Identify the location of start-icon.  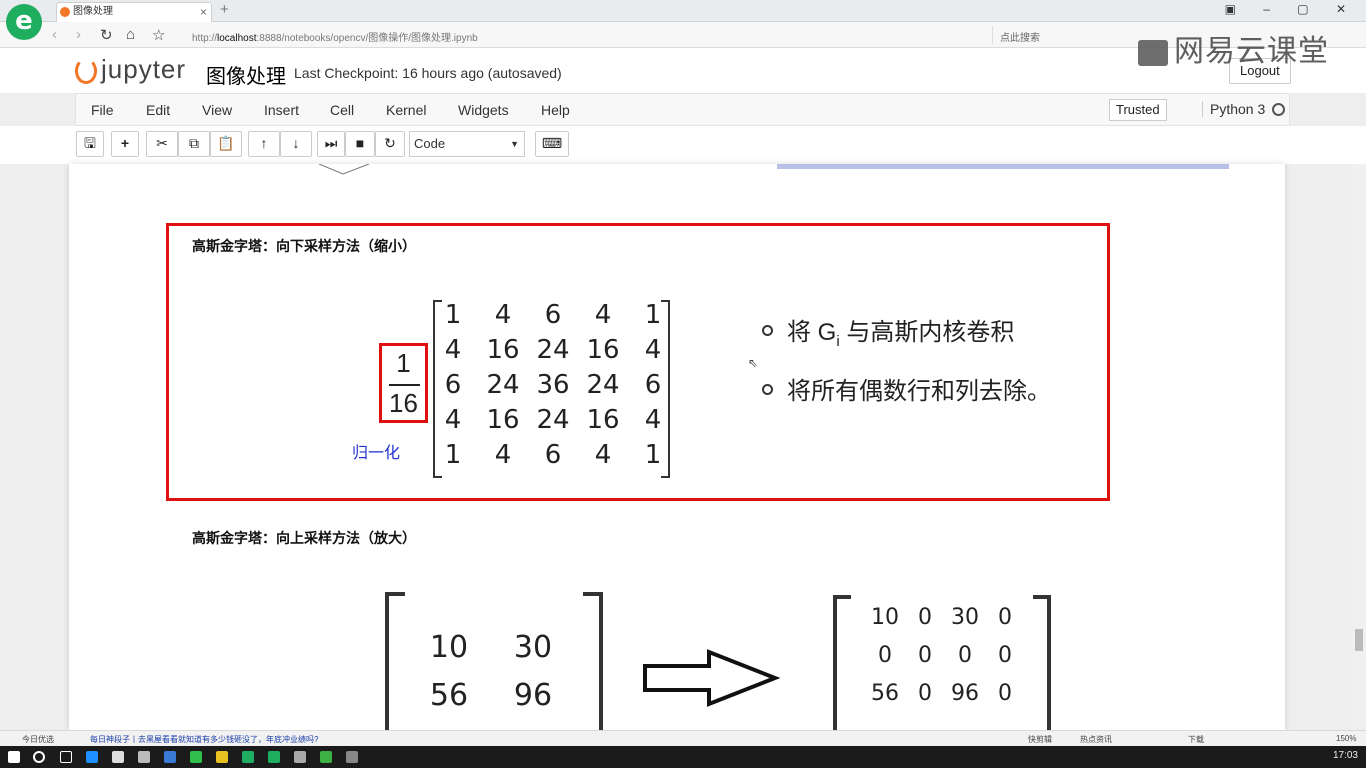
(14, 757).